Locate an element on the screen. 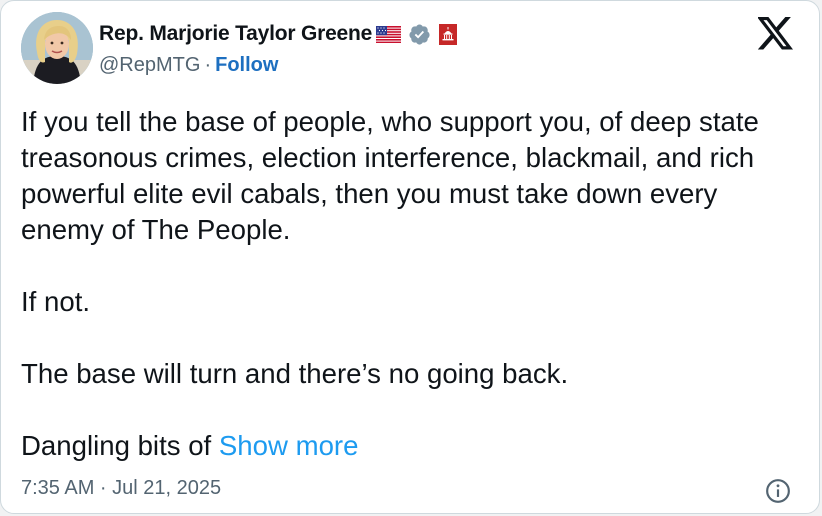 The width and height of the screenshot is (822, 516). author-name-row: Rep. Marjorie Taylor Greene is located at coordinates (278, 34).